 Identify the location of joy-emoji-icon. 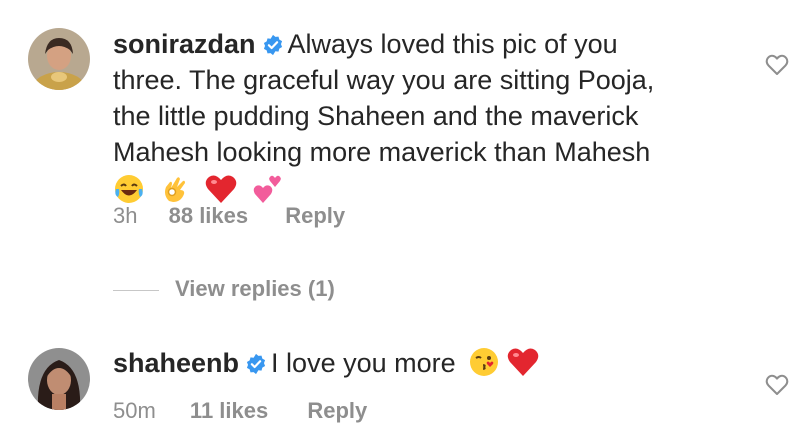
(129, 189).